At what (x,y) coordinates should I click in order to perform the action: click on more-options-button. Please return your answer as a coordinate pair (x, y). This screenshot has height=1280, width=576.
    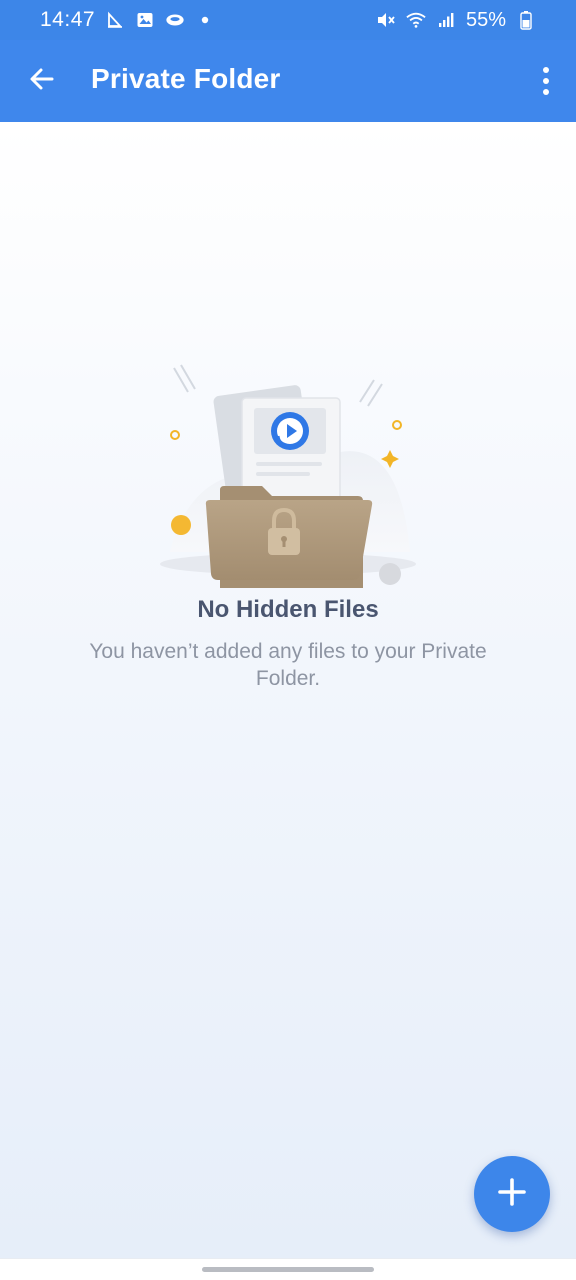
    Looking at the image, I should click on (546, 81).